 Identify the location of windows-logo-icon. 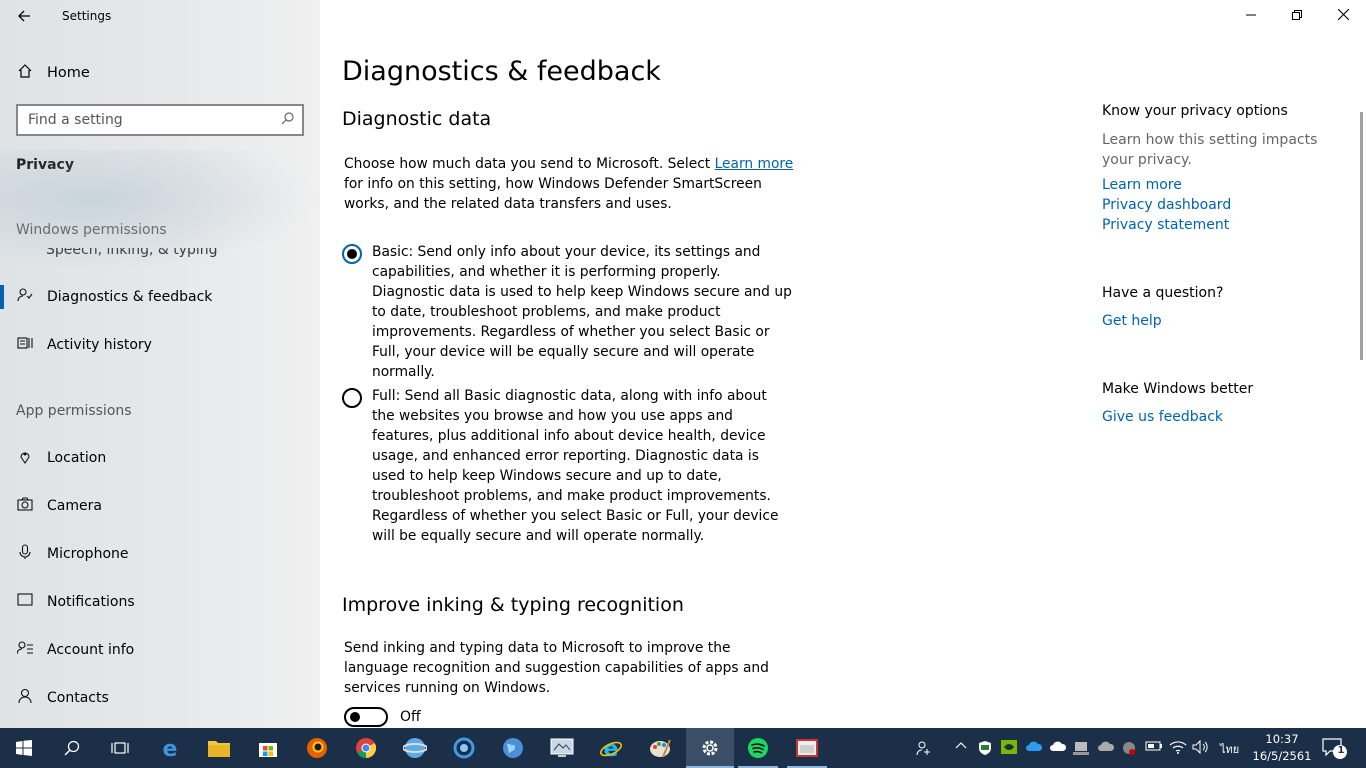
(24, 748).